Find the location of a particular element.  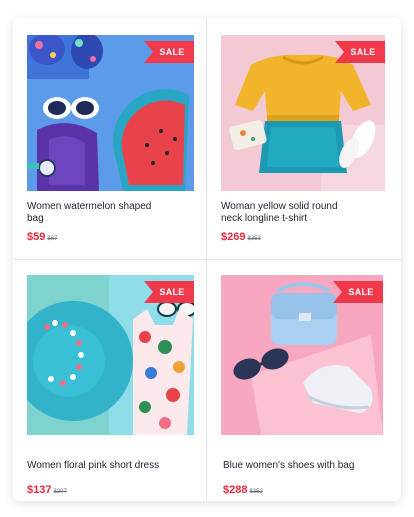

original-price: $67 is located at coordinates (52, 239).